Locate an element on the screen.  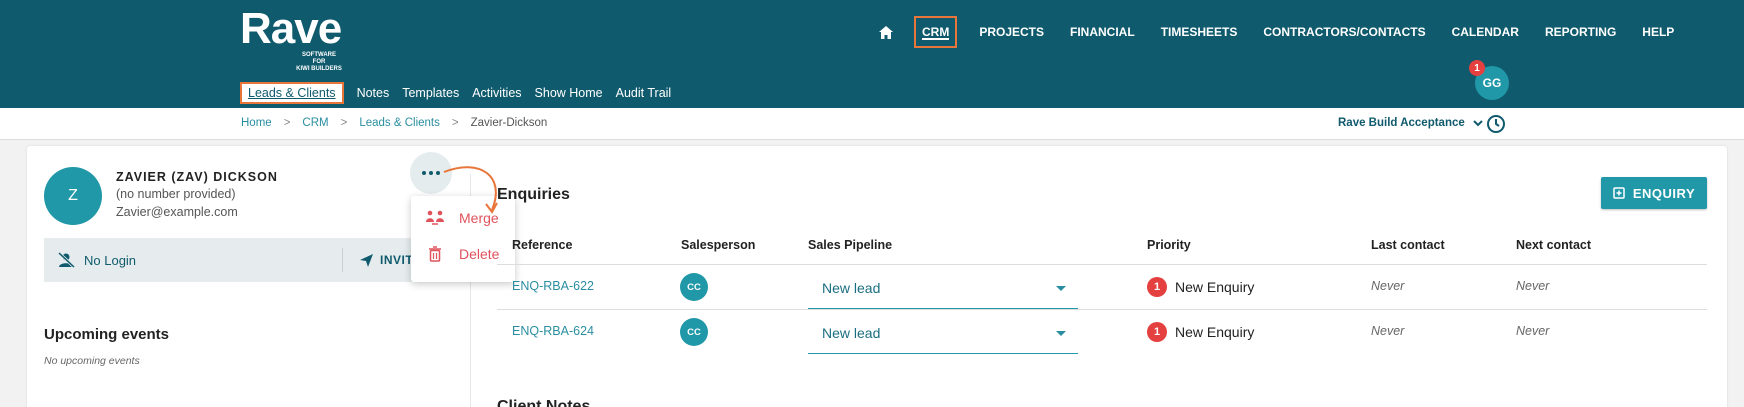
column-header-reference: Reference is located at coordinates (542, 245).